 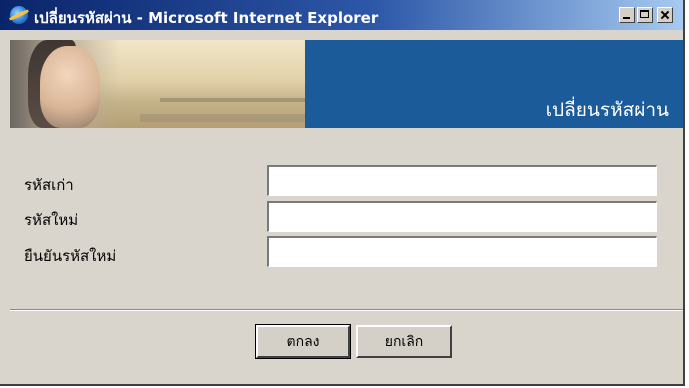 What do you see at coordinates (404, 341) in the screenshot?
I see `cancel-button: ยกเลิก` at bounding box center [404, 341].